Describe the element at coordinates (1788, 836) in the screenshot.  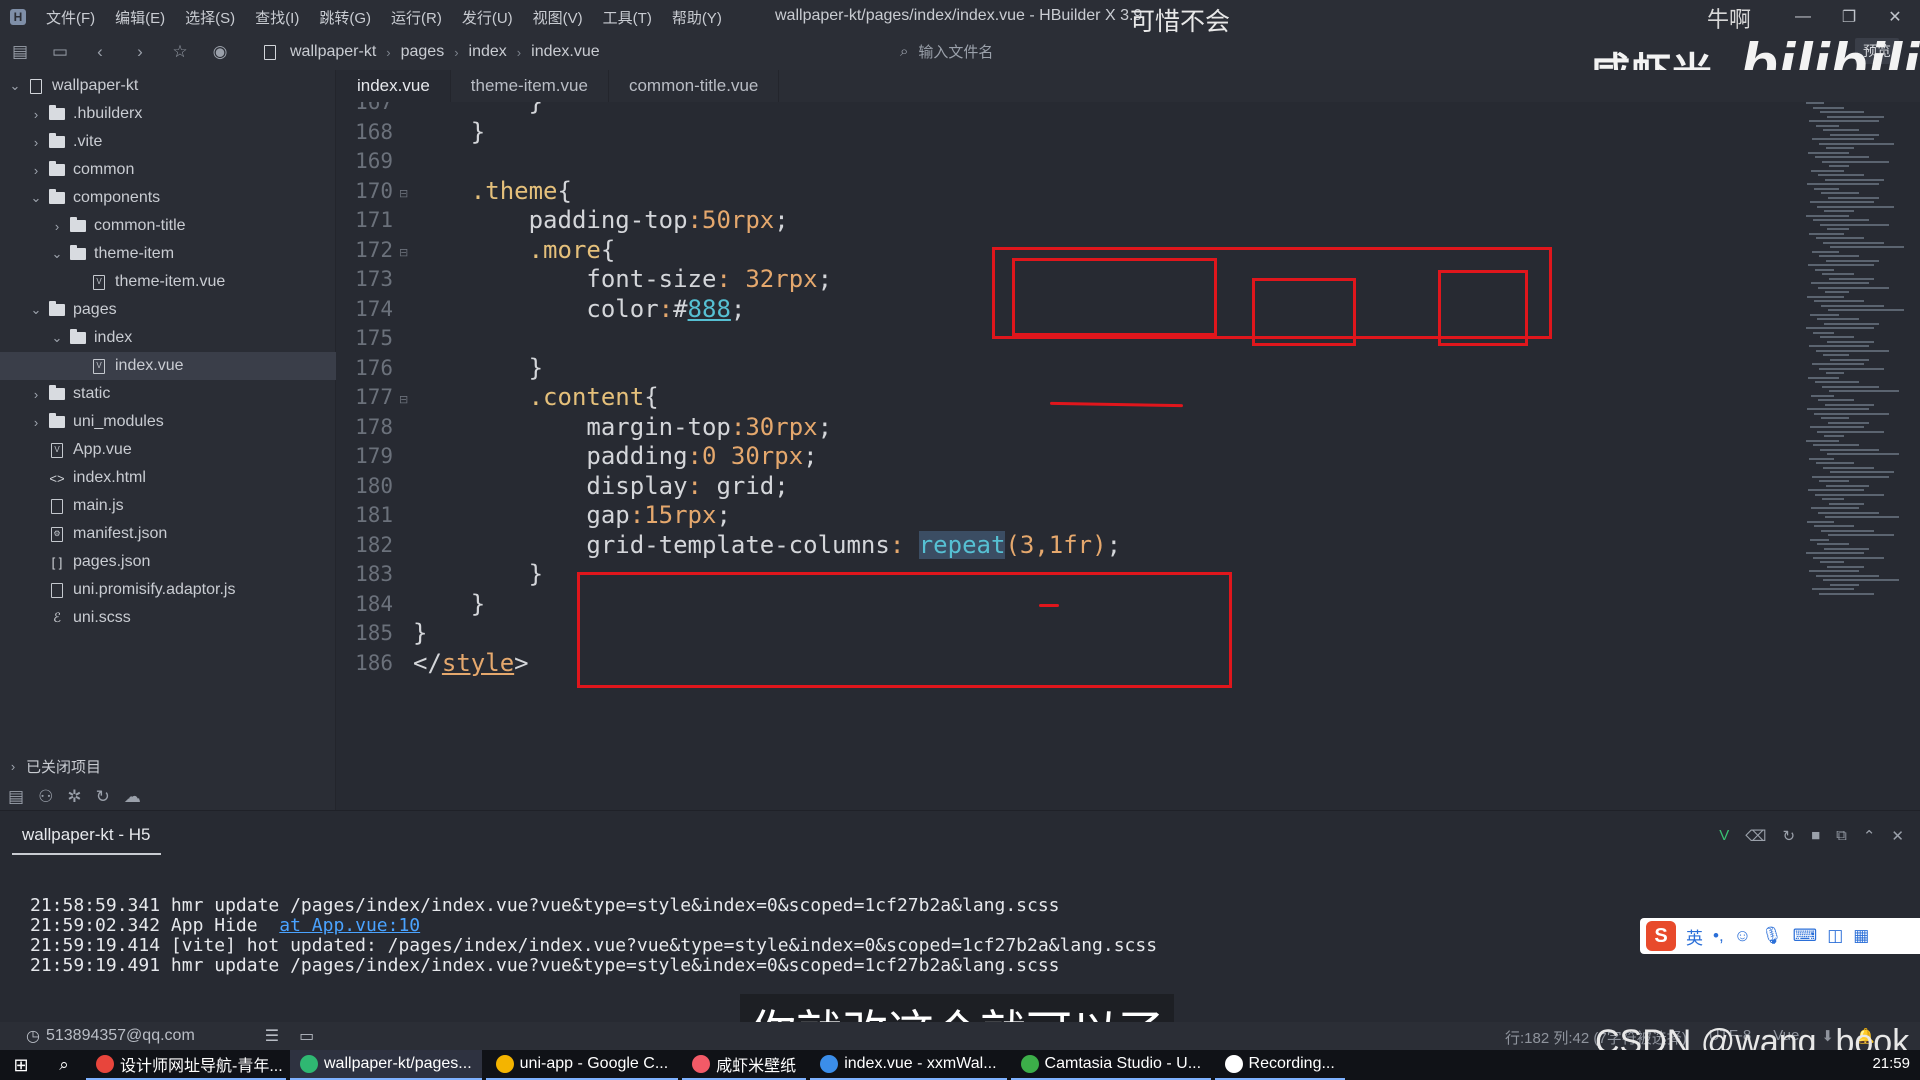
I see `restart-icon: ↻` at that location.